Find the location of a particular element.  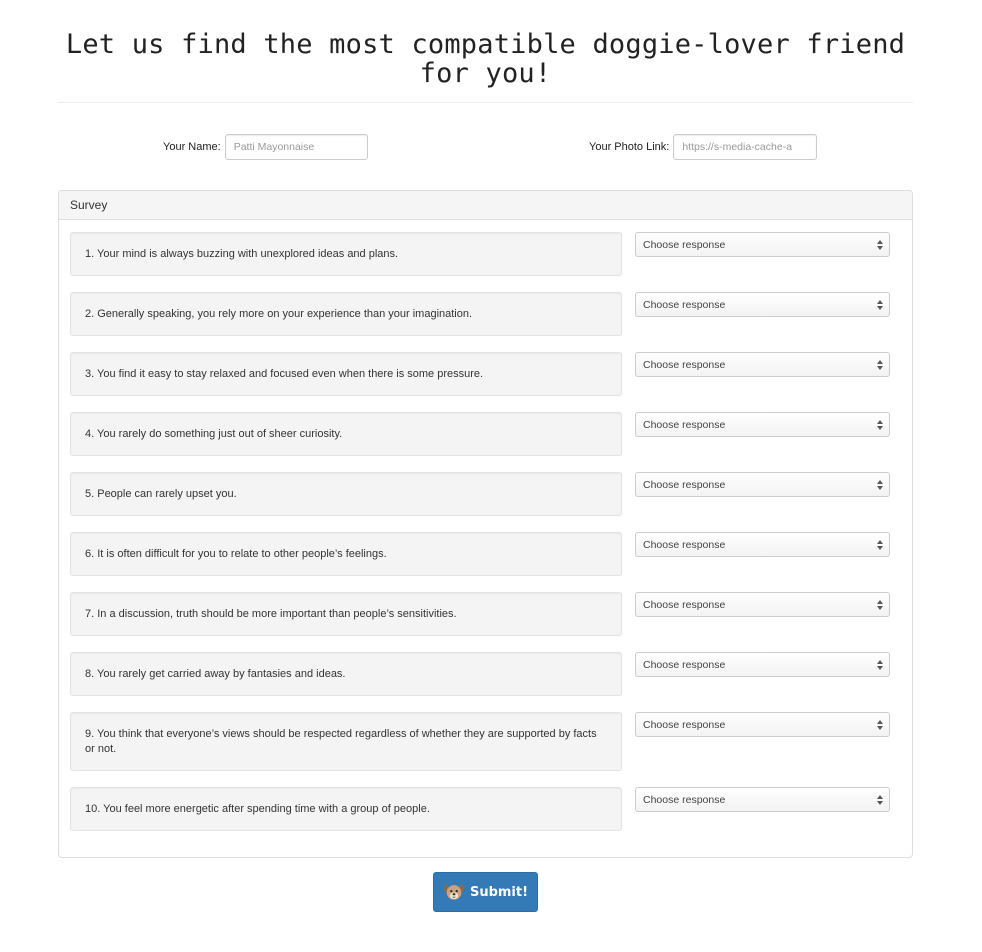

photo-field-group: Your Photo Link: is located at coordinates (703, 147).